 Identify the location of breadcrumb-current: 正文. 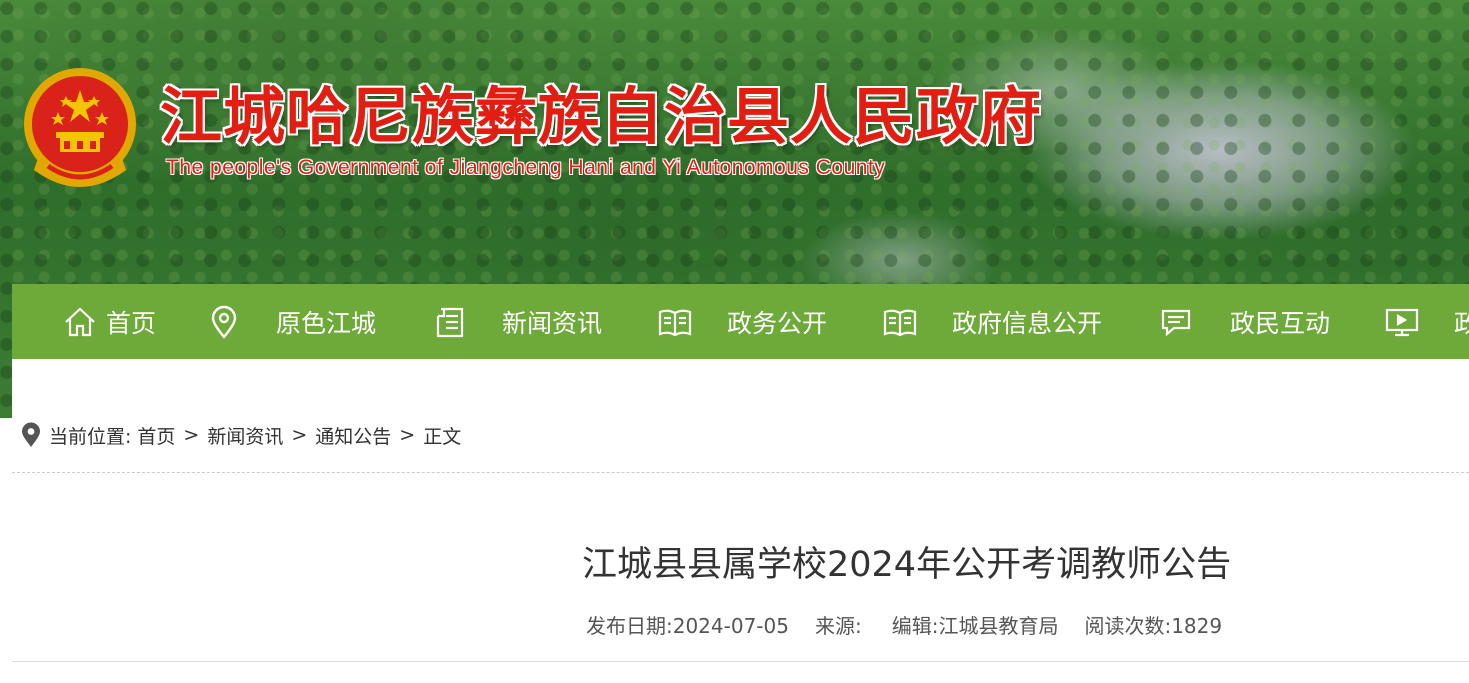
(442, 436).